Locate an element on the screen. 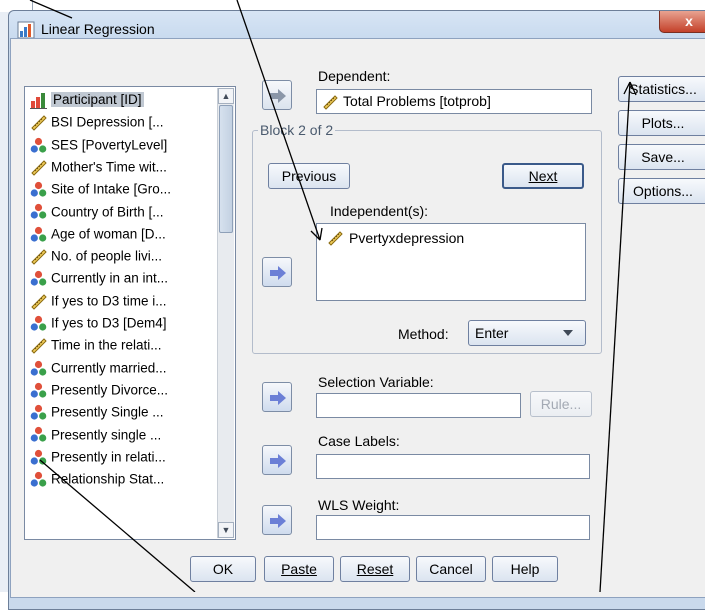 The width and height of the screenshot is (705, 610). close-button: x is located at coordinates (682, 22).